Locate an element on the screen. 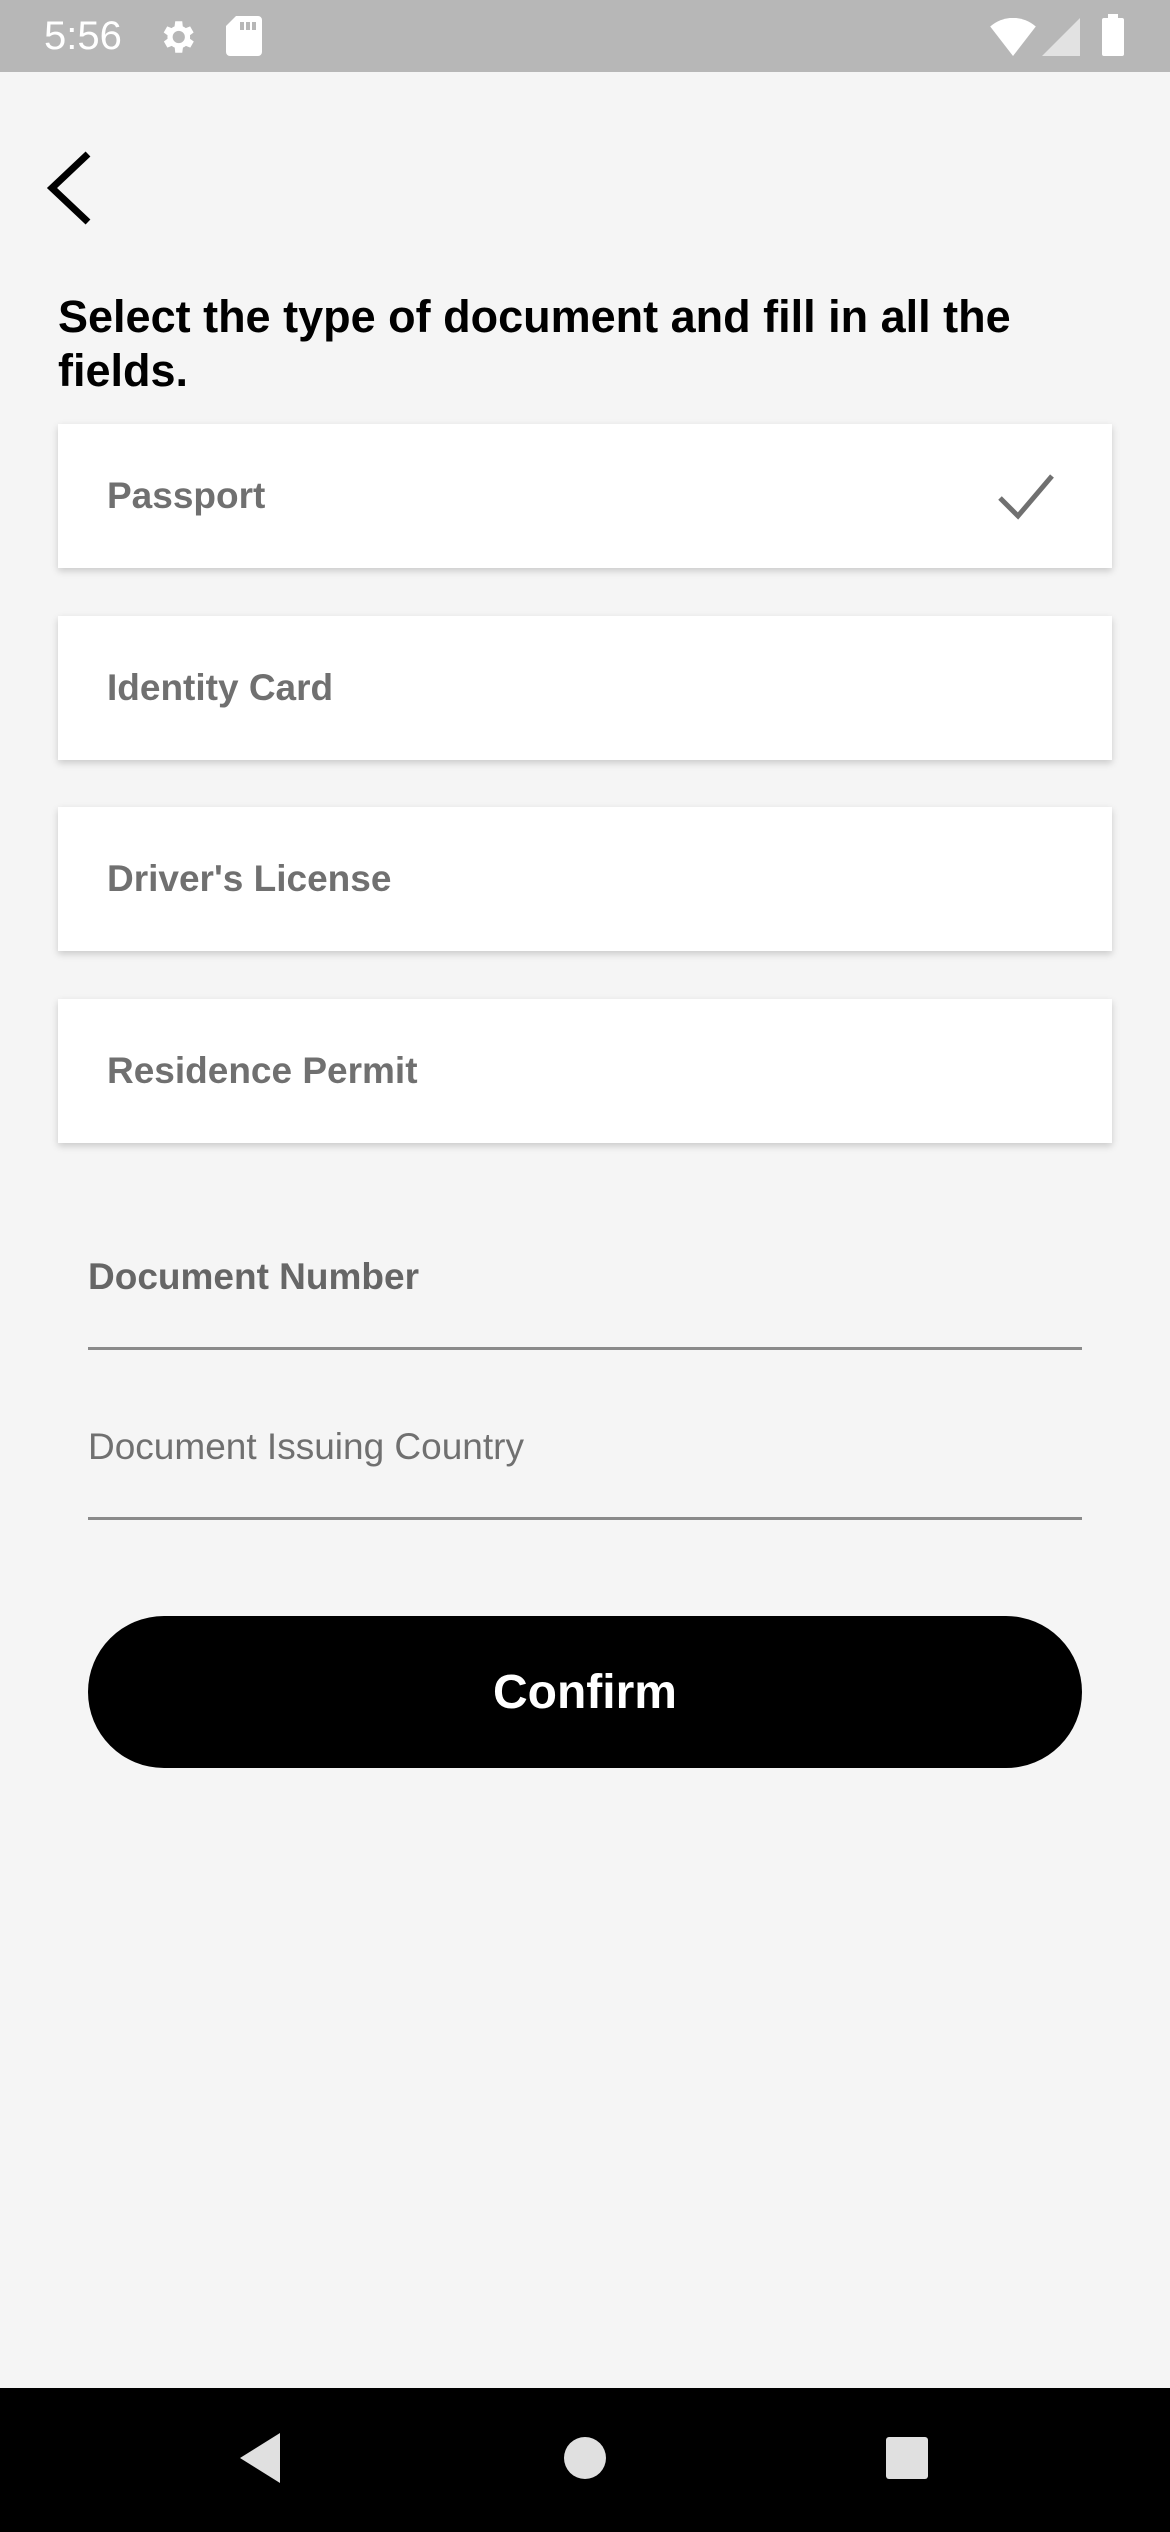 Image resolution: width=1170 pixels, height=2532 pixels. sd-card-icon is located at coordinates (244, 38).